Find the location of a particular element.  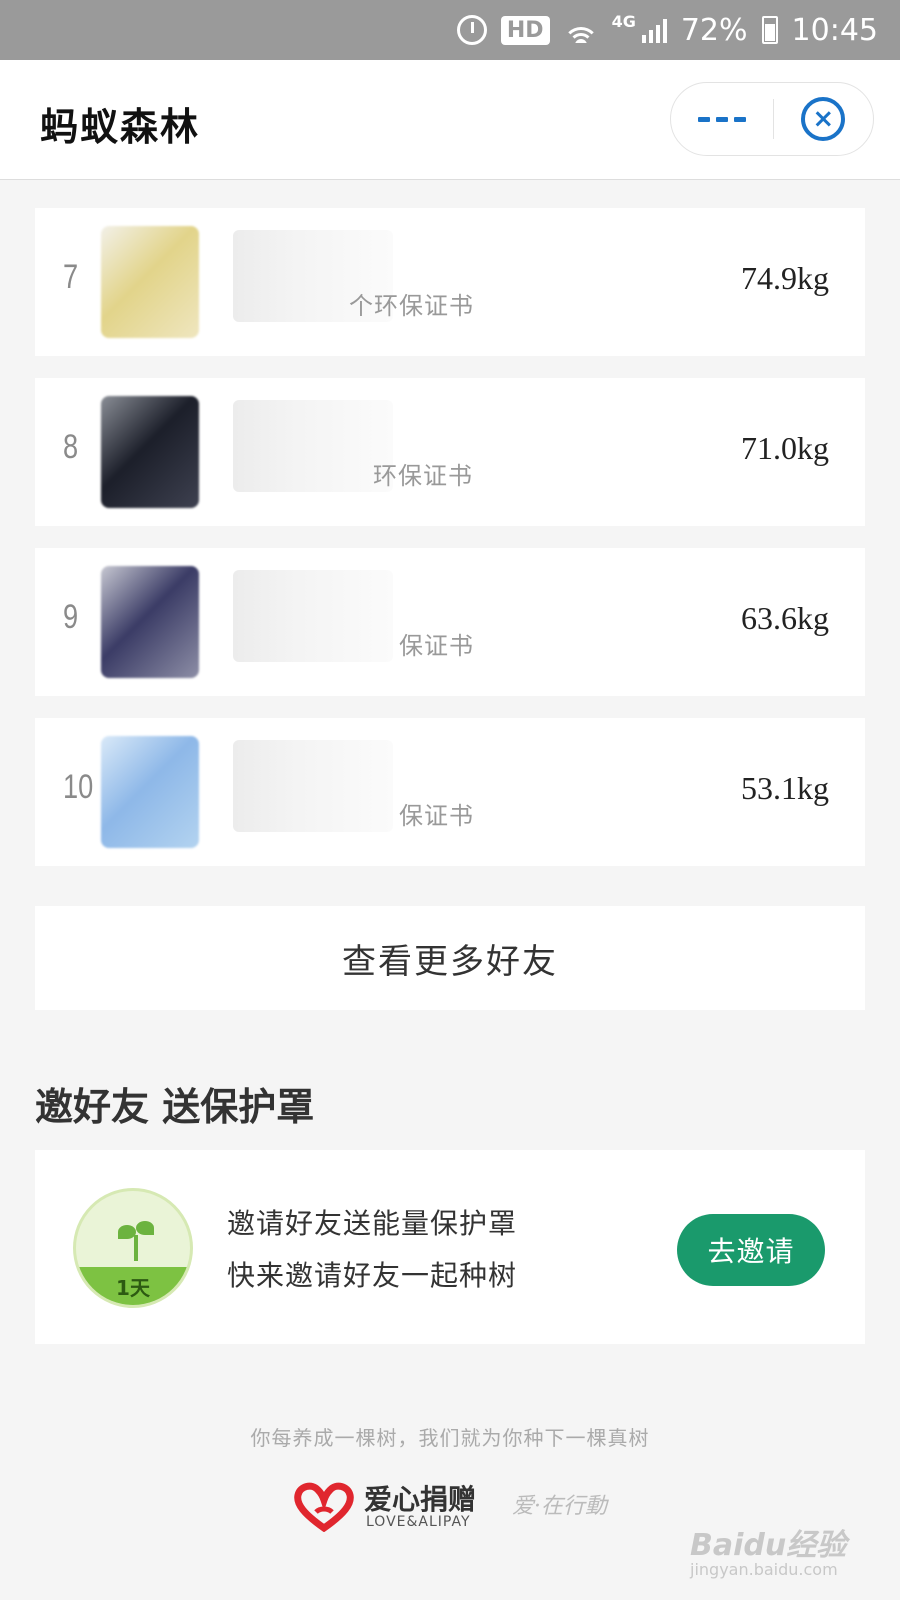

invite-card: 1天 邀请好友送能量保护罩 快来邀请好友一起种树 去邀请 is located at coordinates (450, 1247).